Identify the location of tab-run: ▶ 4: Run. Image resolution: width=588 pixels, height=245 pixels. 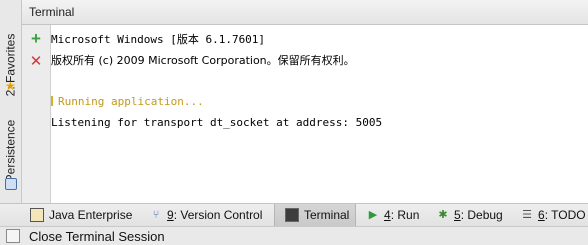
(393, 215).